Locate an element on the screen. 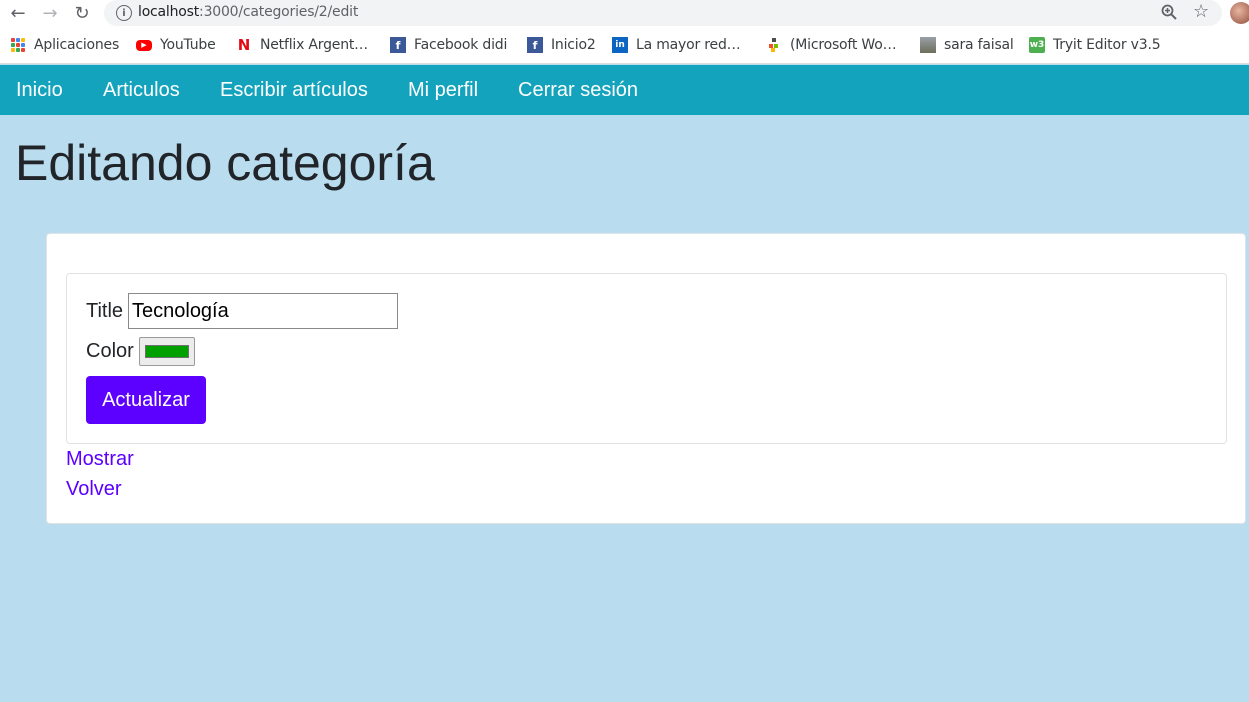  bookmark-tryit-editor: w3 Tryit Editor v3.5 is located at coordinates (1095, 45).